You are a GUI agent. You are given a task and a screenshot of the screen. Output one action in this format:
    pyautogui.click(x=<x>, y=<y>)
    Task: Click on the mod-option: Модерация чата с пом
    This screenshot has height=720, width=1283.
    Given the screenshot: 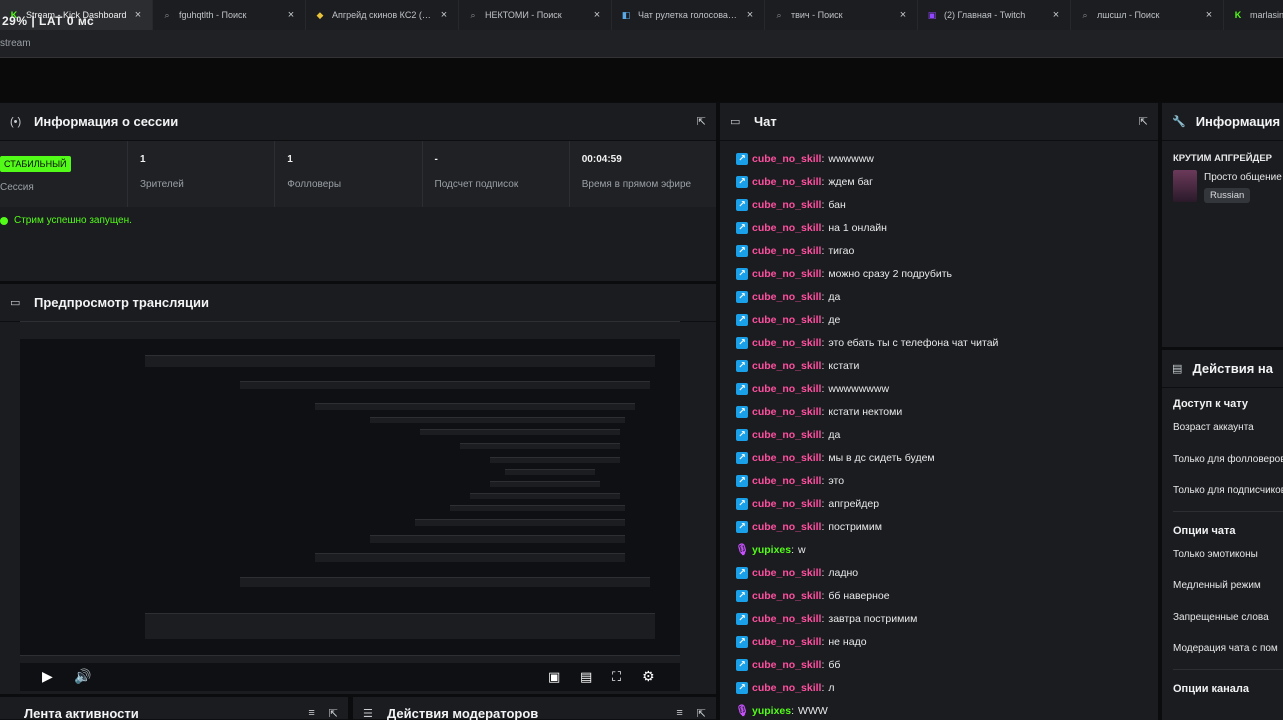 What is the action you would take?
    pyautogui.click(x=1228, y=659)
    